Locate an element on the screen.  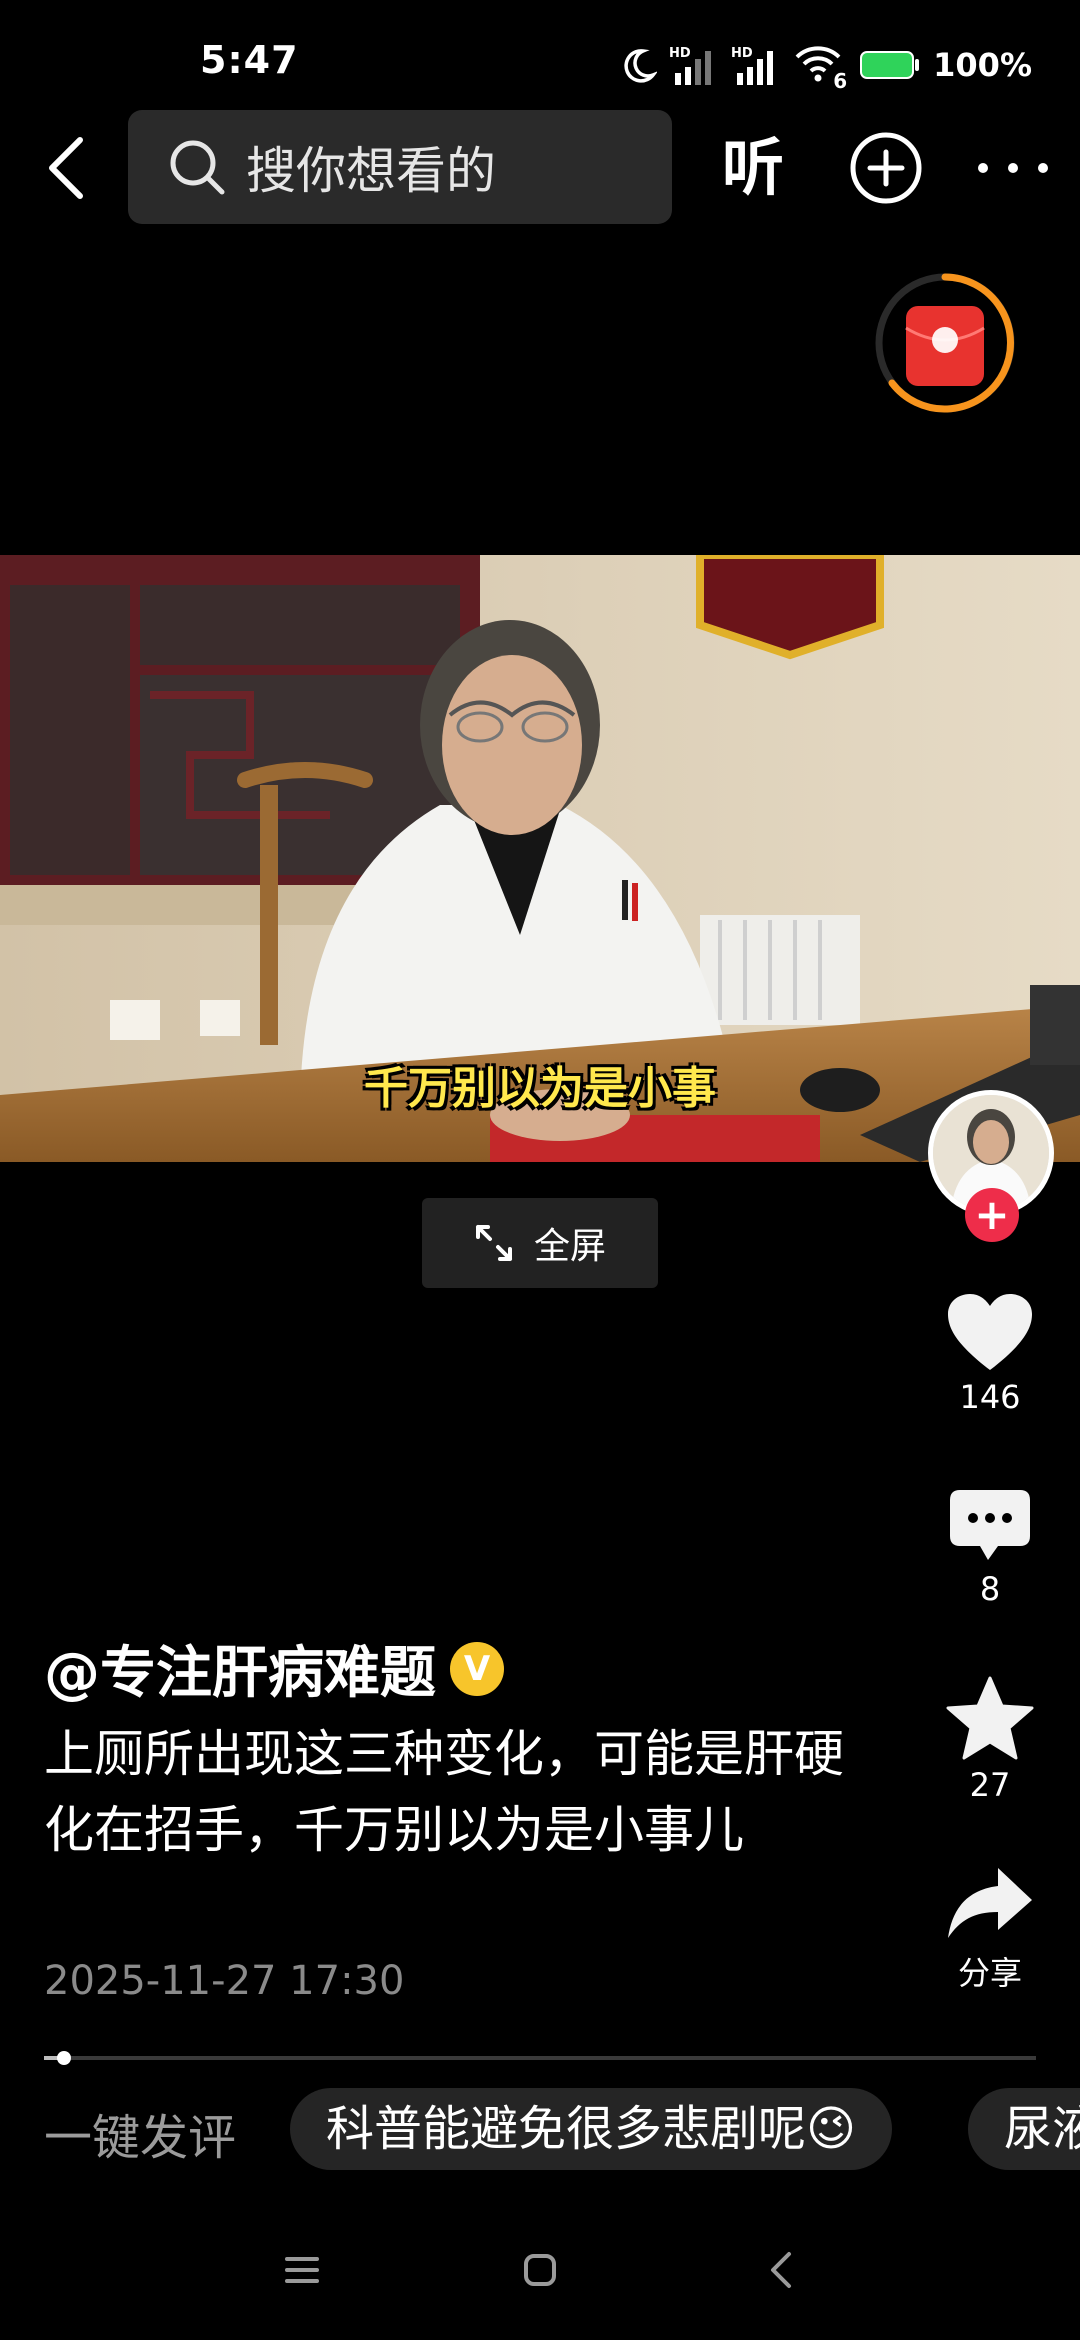
battery-icon is located at coordinates (890, 65).